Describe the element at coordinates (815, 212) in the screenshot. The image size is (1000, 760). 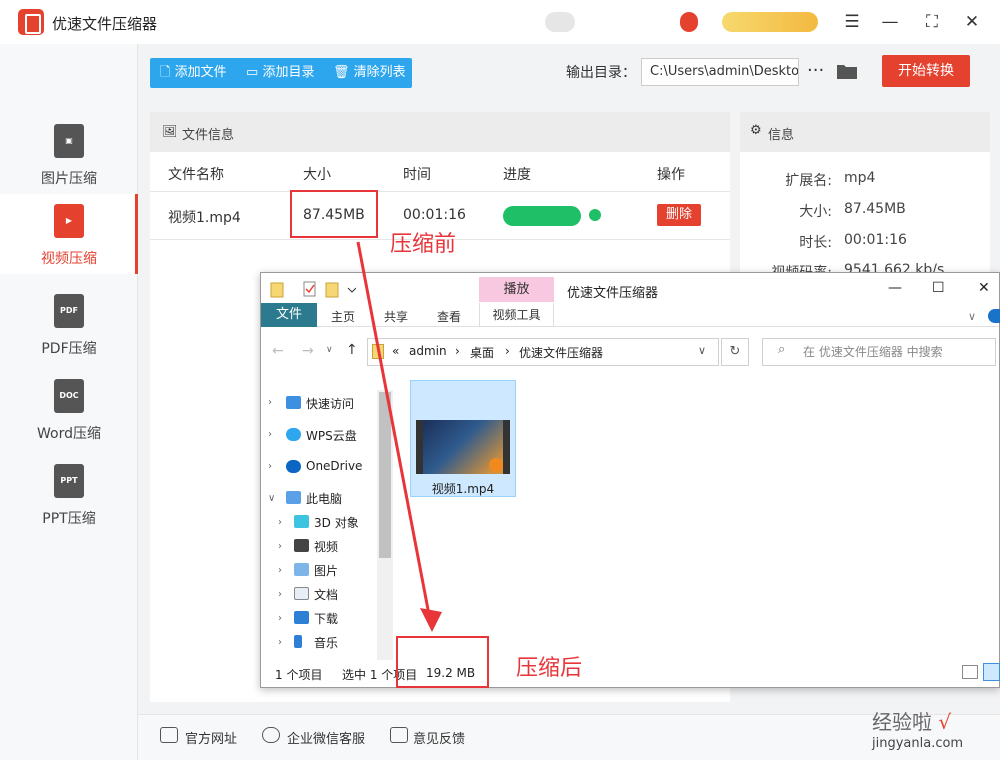
I see `info-key: 大小:` at that location.